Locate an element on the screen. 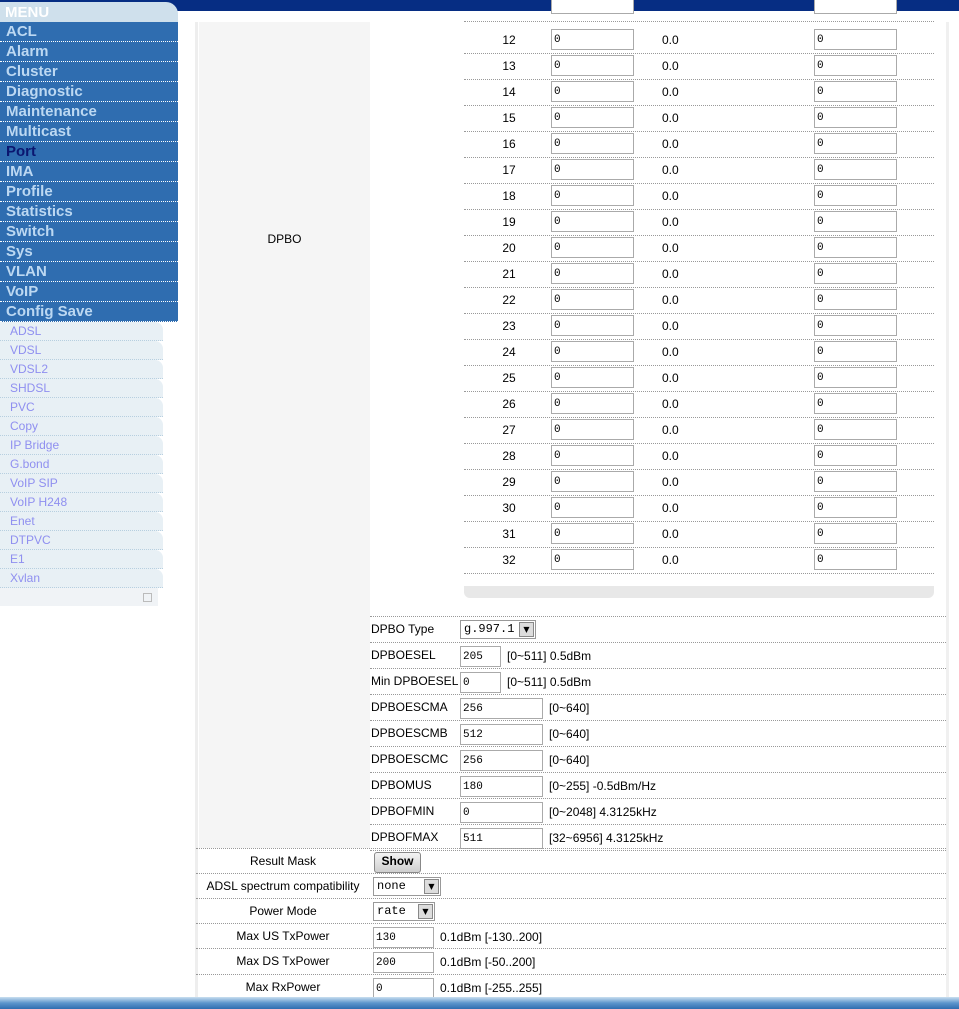 This screenshot has height=1009, width=959. submenu-item-voip-sip: VoIP SIP is located at coordinates (81, 483).